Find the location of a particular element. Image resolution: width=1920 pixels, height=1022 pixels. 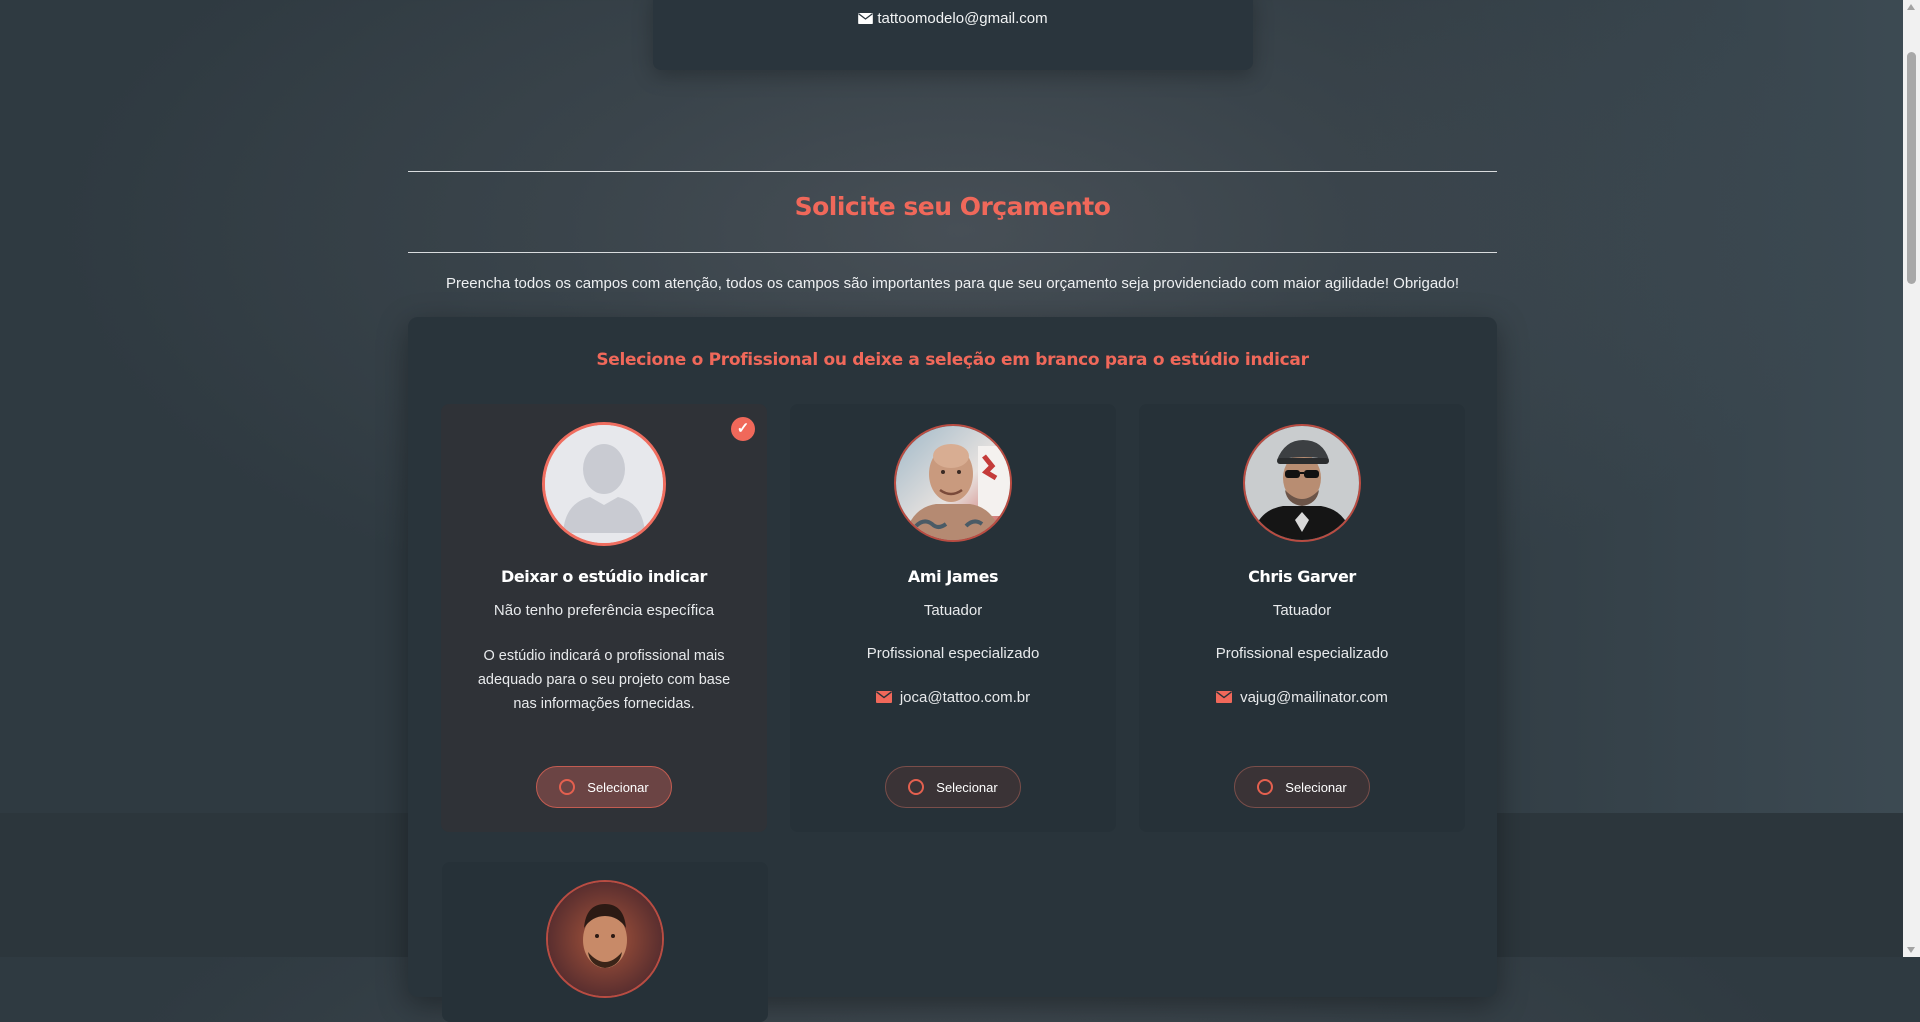

professional-email-line: vajug@mailinator.com is located at coordinates (1302, 697).